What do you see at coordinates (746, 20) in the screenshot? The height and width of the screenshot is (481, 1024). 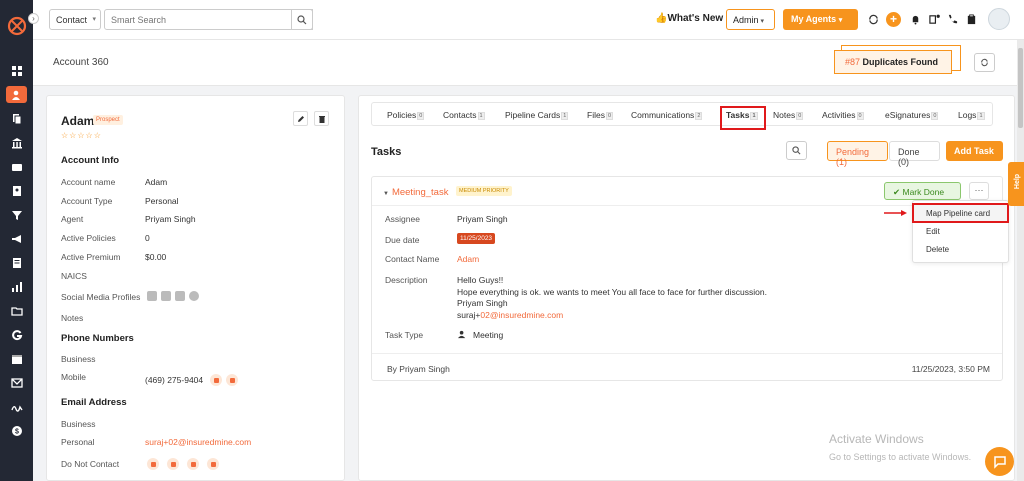 I see `admin-label: Admin` at bounding box center [746, 20].